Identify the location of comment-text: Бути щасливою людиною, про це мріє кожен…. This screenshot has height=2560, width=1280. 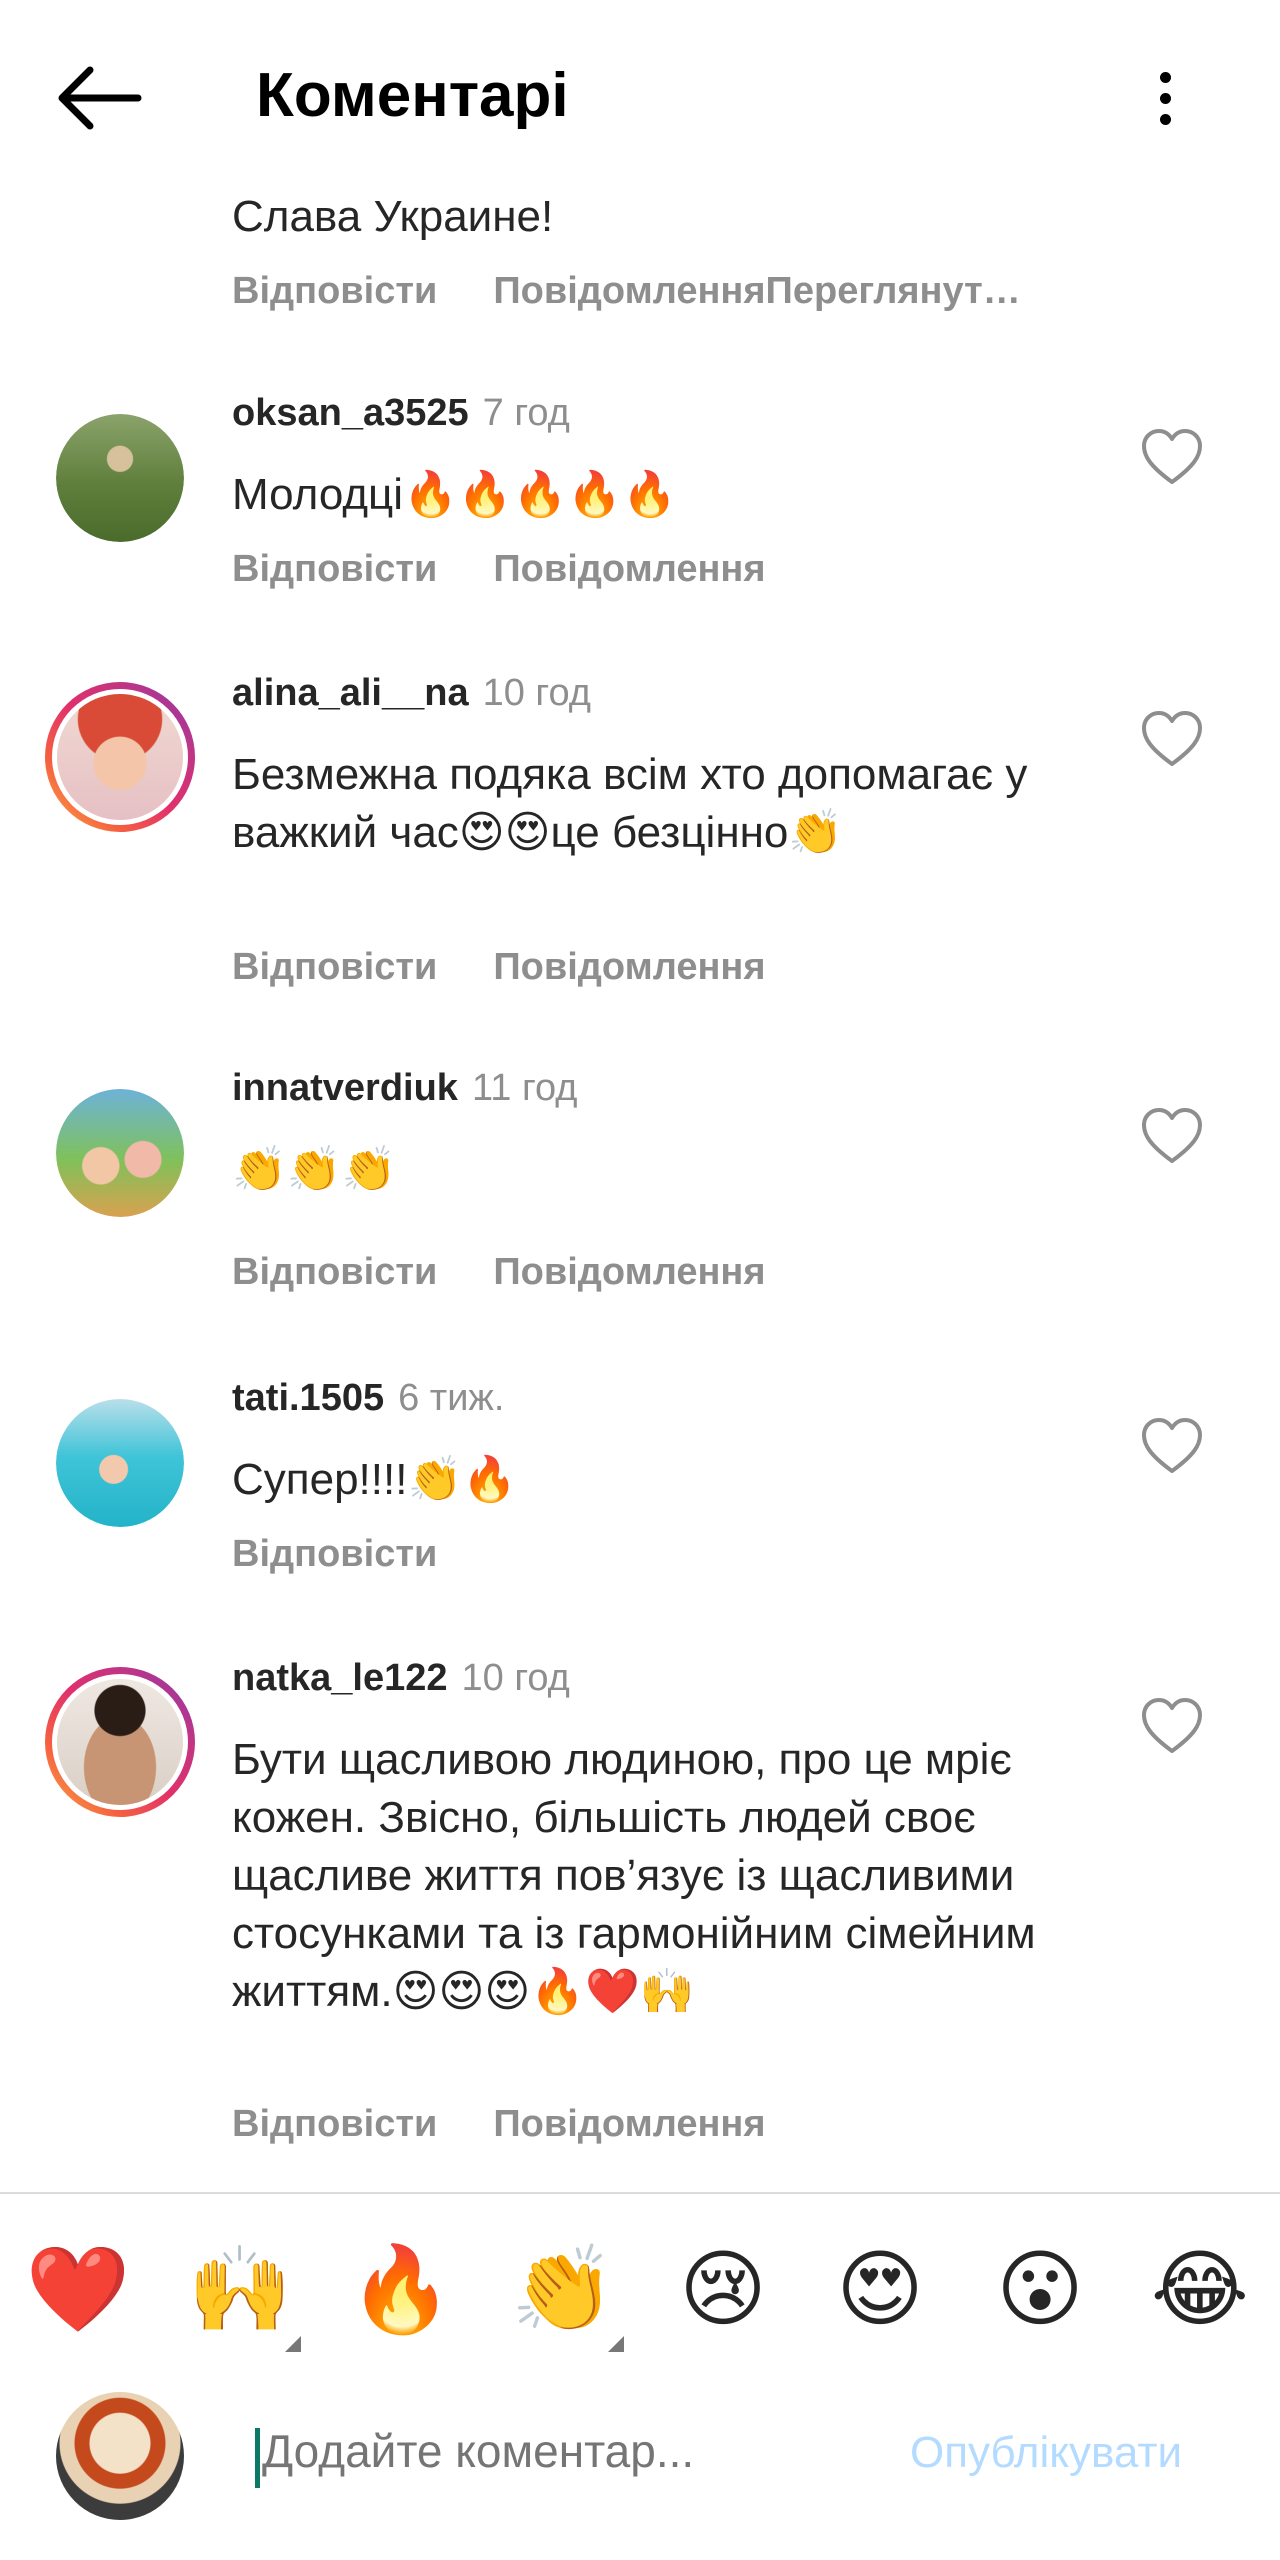
(634, 1875).